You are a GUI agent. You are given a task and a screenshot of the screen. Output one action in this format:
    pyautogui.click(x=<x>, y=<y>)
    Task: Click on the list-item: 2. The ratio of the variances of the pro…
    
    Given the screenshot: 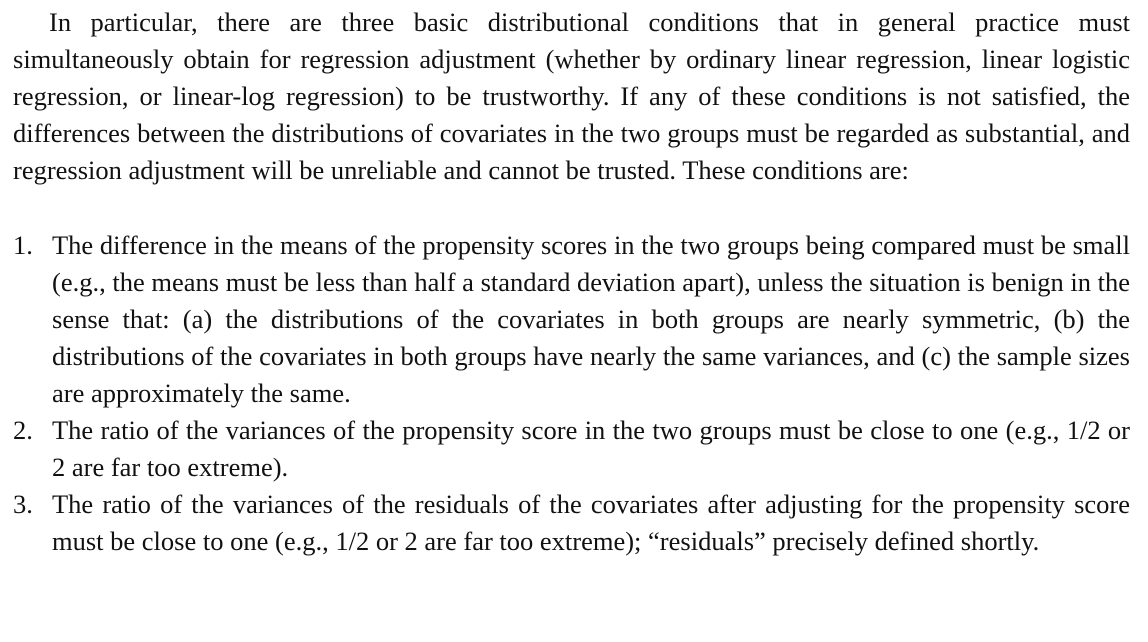 What is the action you would take?
    pyautogui.click(x=571, y=449)
    